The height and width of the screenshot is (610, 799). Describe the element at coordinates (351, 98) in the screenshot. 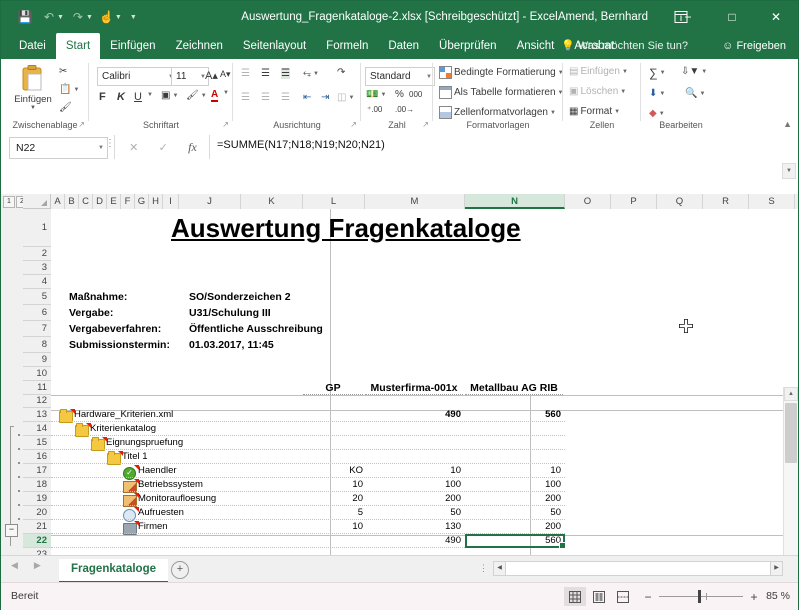

I see `merge-dropdown-icon: ▼` at that location.